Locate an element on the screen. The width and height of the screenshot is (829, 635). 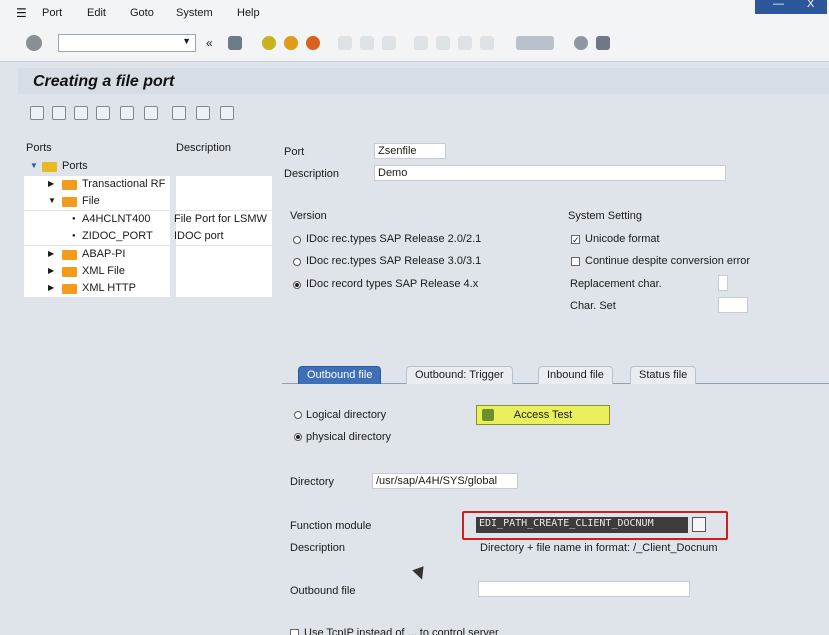
sap-menu-icon: ☰ is located at coordinates (21, 13).